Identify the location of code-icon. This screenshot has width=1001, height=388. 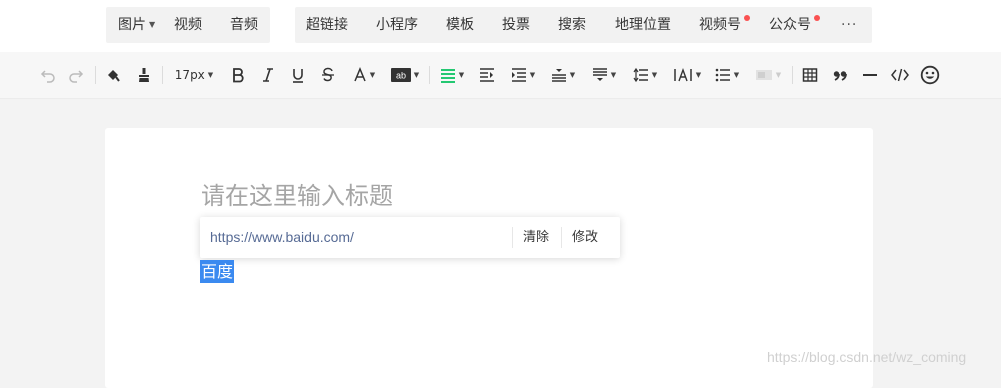
(900, 75).